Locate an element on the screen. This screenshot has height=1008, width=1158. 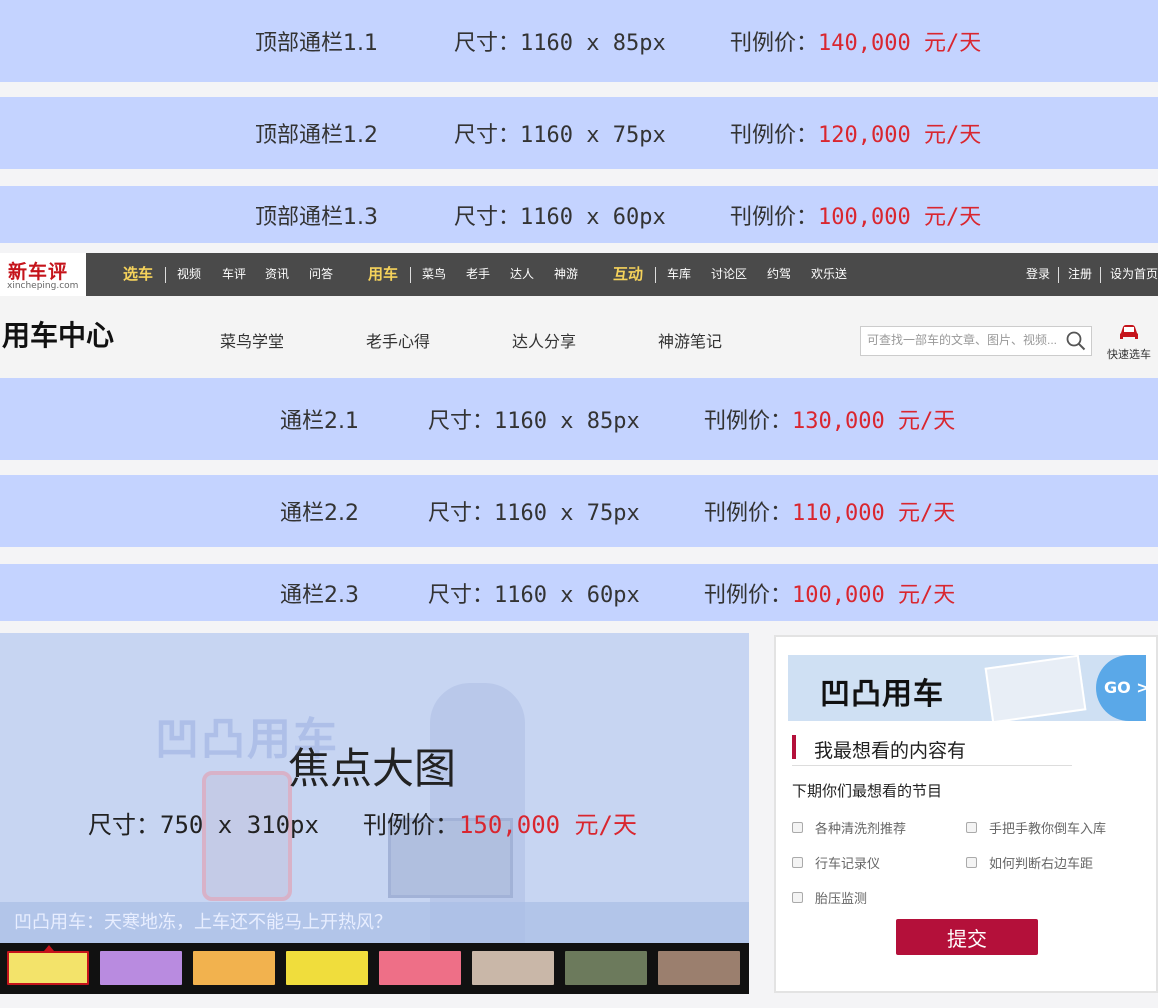
nav-major-yongche: 用车 is located at coordinates (383, 274).